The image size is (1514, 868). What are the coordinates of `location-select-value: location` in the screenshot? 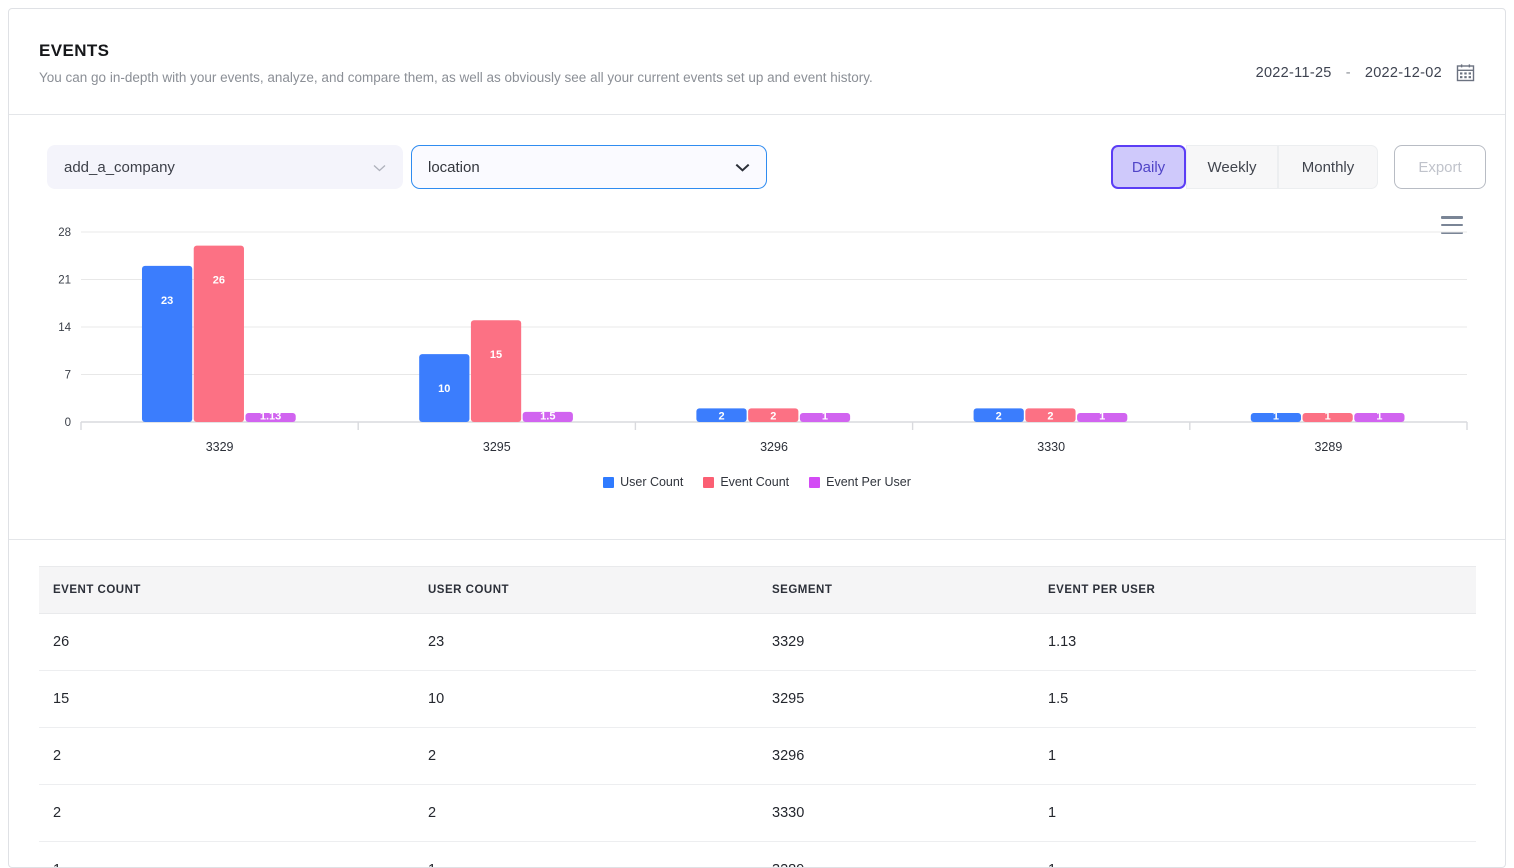 It's located at (454, 167).